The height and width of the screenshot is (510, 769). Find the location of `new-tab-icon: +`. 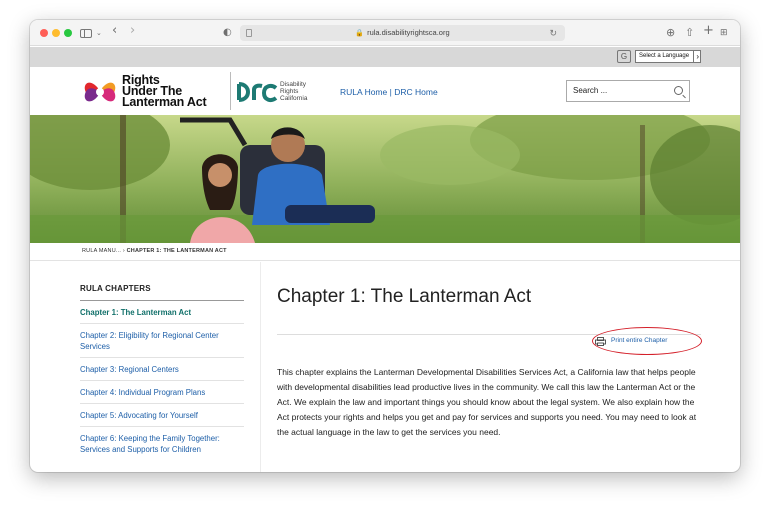

new-tab-icon: + is located at coordinates (708, 31).